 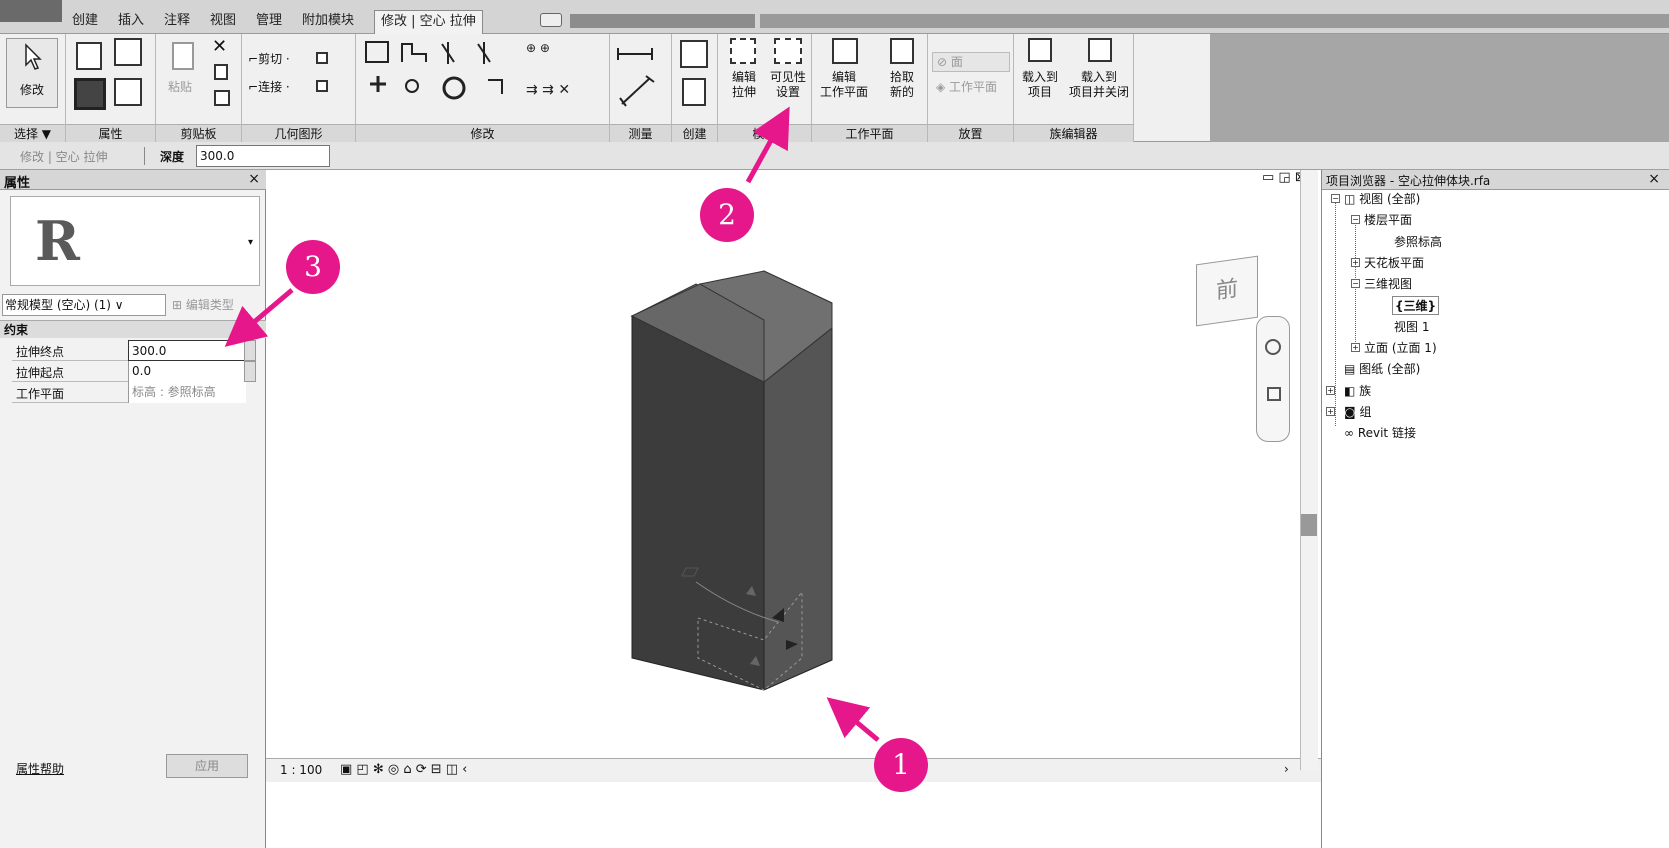 What do you see at coordinates (328, 22) in the screenshot?
I see `tab-addins: 附加模块` at bounding box center [328, 22].